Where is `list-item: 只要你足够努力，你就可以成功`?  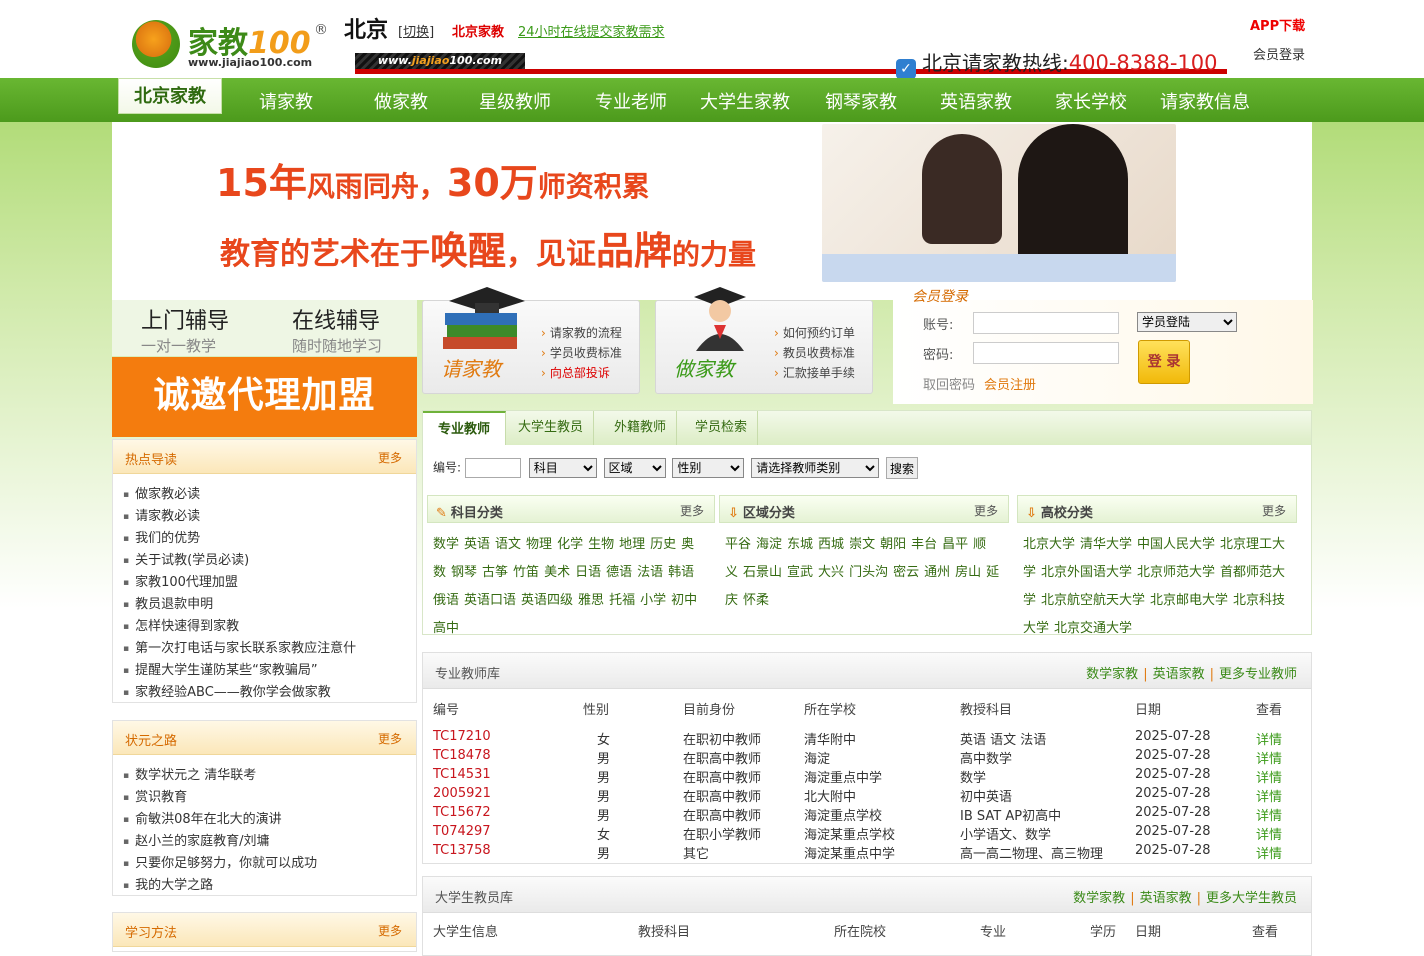
list-item: 只要你足够努力，你就可以成功 is located at coordinates (269, 864).